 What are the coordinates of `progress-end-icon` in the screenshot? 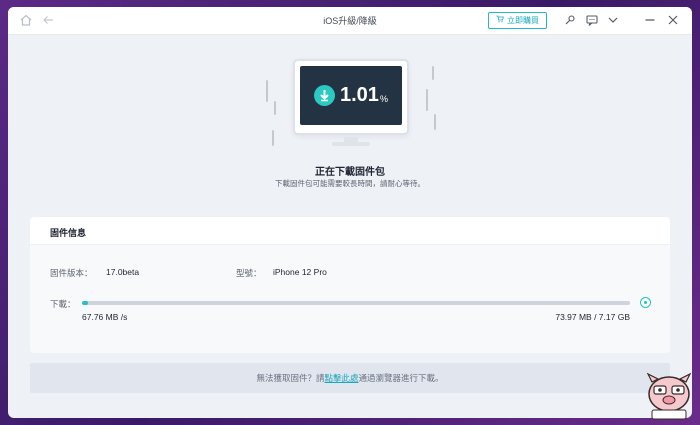 It's located at (645, 302).